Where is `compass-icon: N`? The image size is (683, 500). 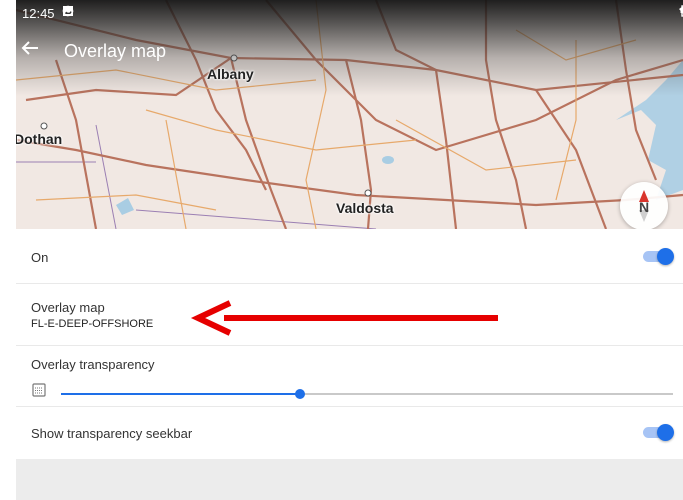
compass-icon: N is located at coordinates (644, 206).